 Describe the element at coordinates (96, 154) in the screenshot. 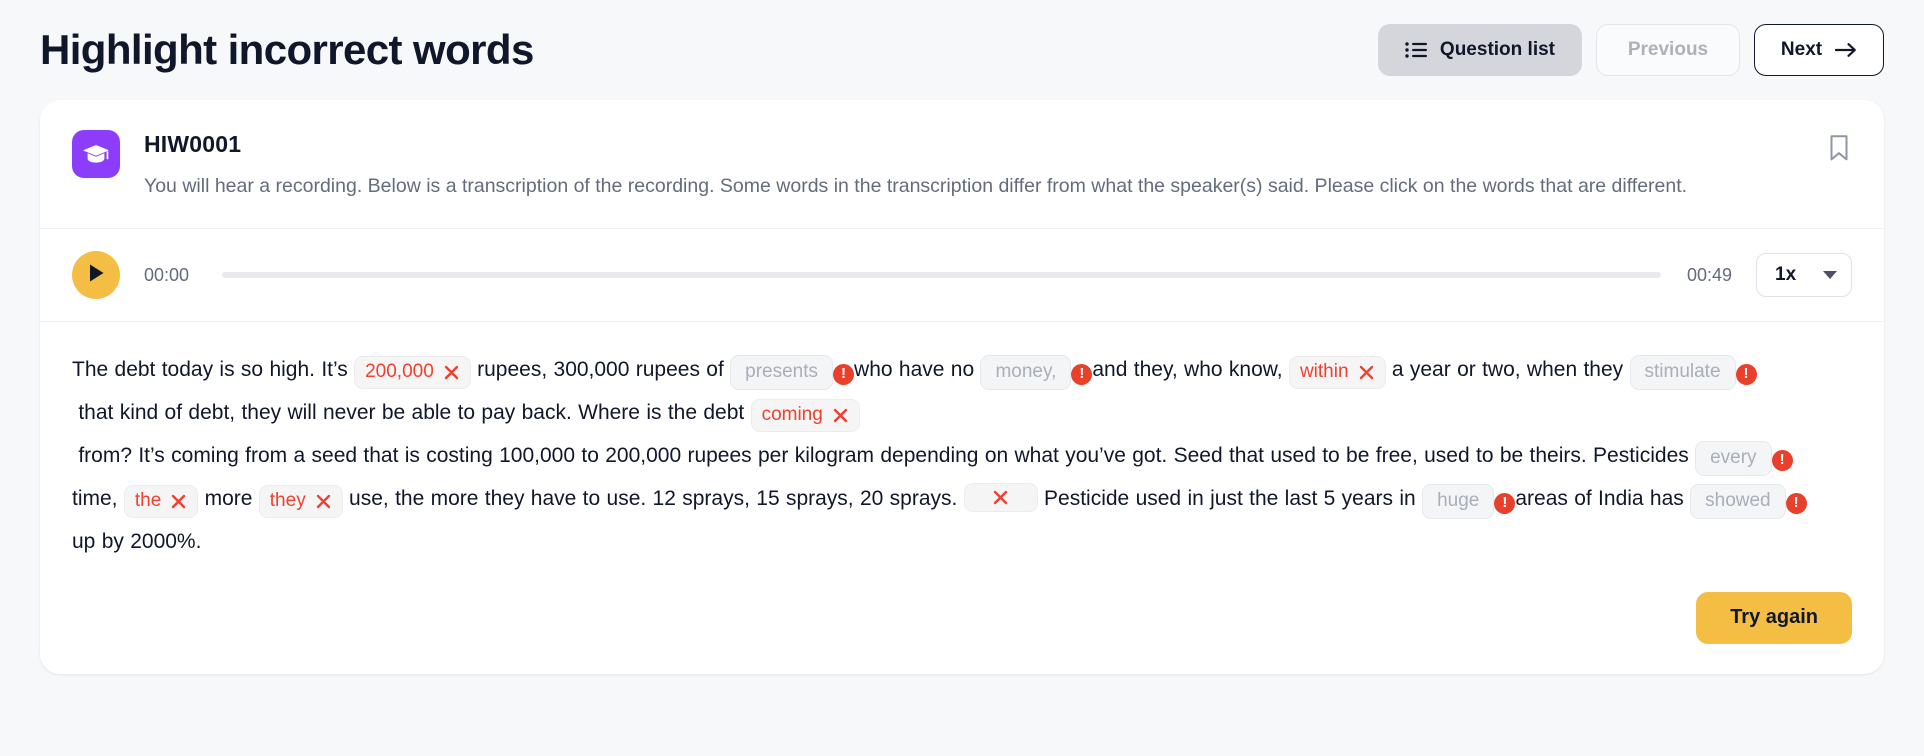

I see `graduation-cap-icon` at that location.